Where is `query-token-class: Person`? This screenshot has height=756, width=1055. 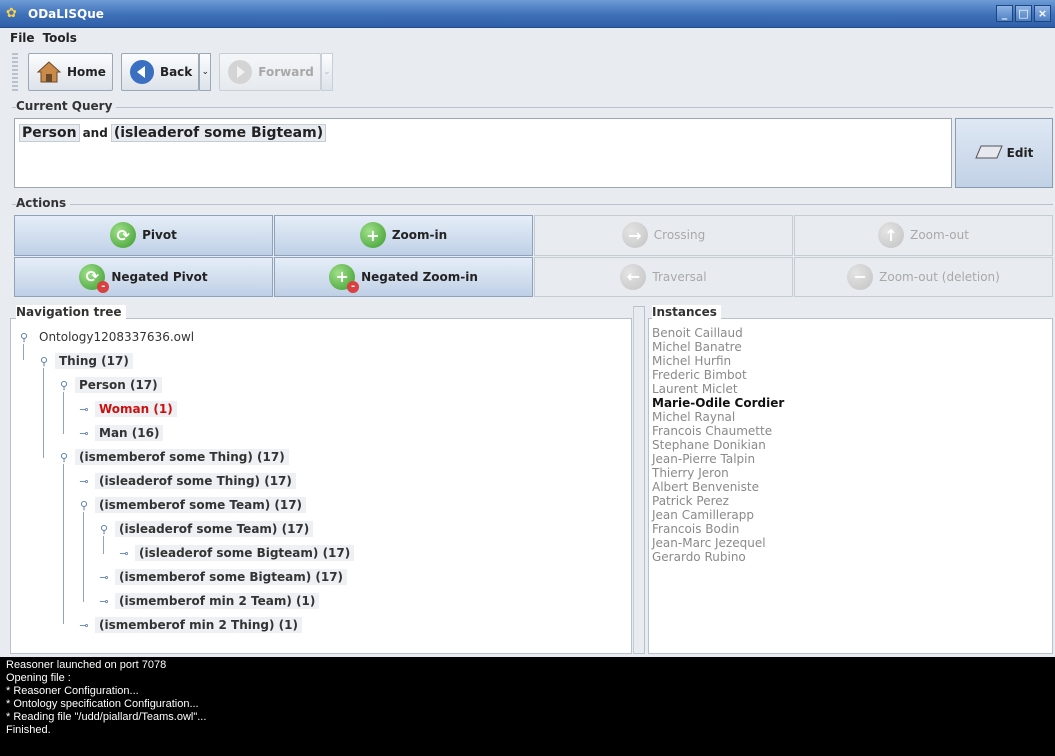
query-token-class: Person is located at coordinates (49, 133).